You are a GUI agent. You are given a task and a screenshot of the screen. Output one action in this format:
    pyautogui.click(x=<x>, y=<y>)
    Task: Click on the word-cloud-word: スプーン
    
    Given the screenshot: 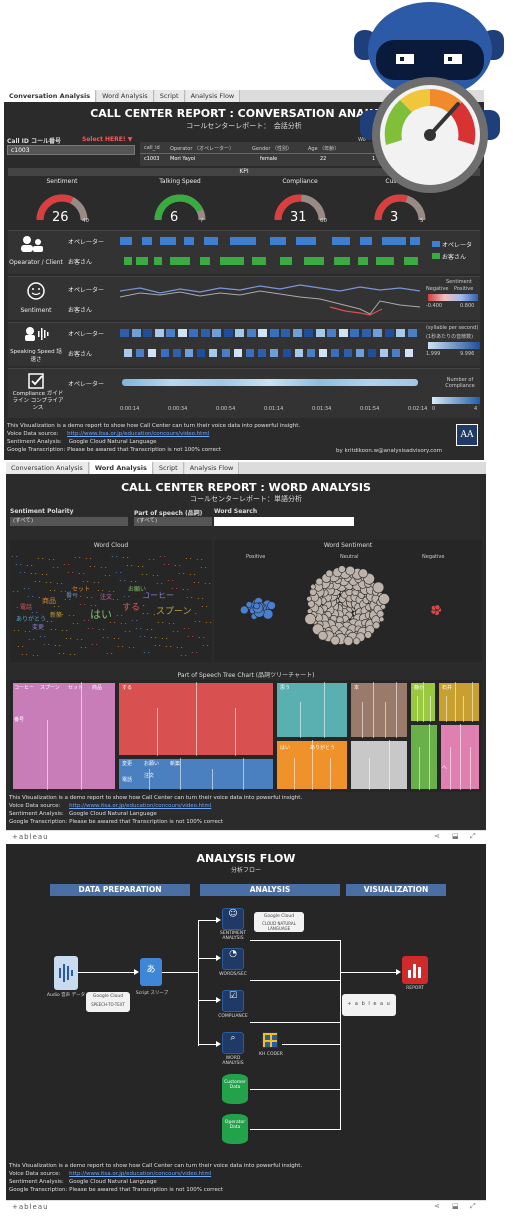 What is the action you would take?
    pyautogui.click(x=174, y=610)
    